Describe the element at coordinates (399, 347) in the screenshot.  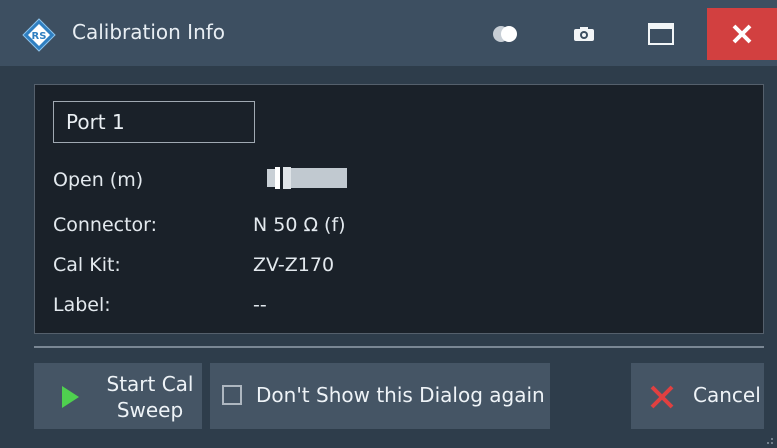
I see `separator` at that location.